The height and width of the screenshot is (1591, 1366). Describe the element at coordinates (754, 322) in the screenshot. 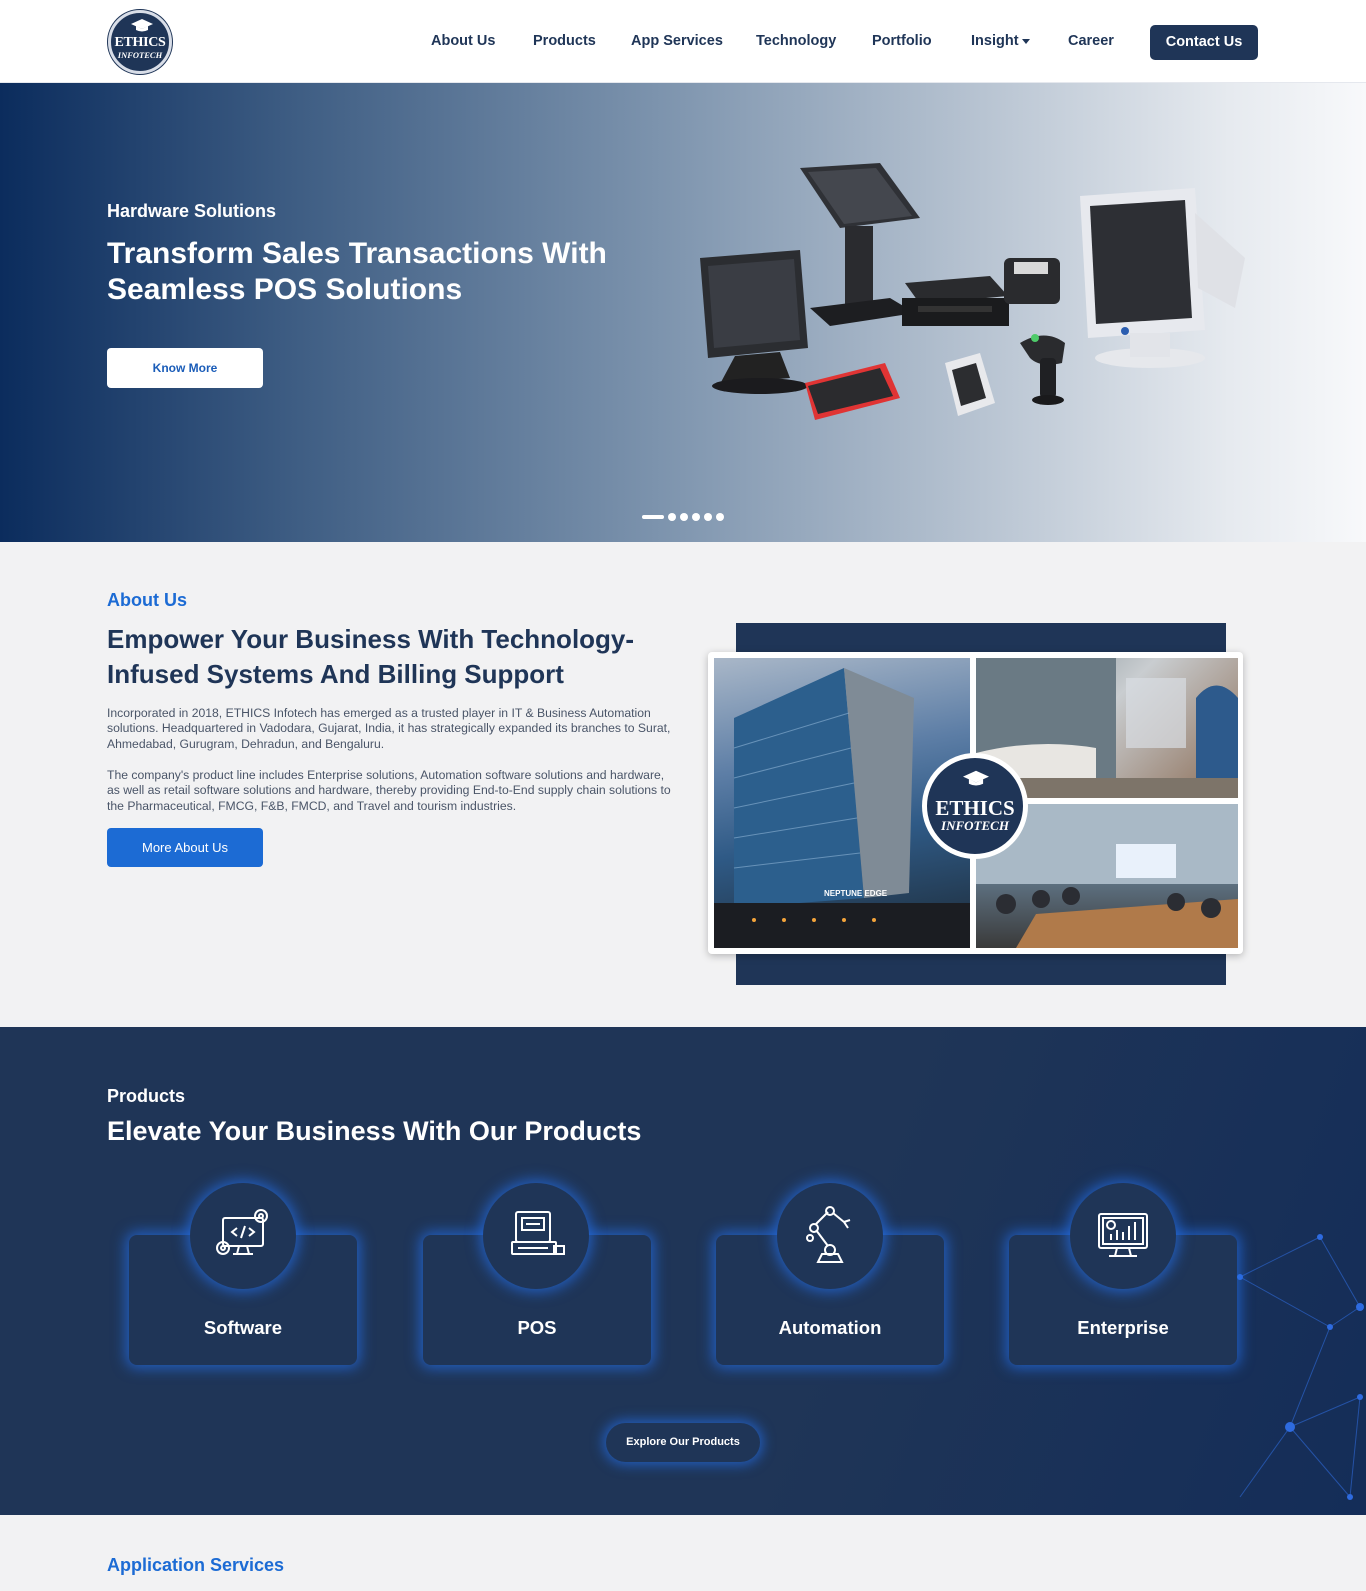

I see `pos-terminal-left` at that location.